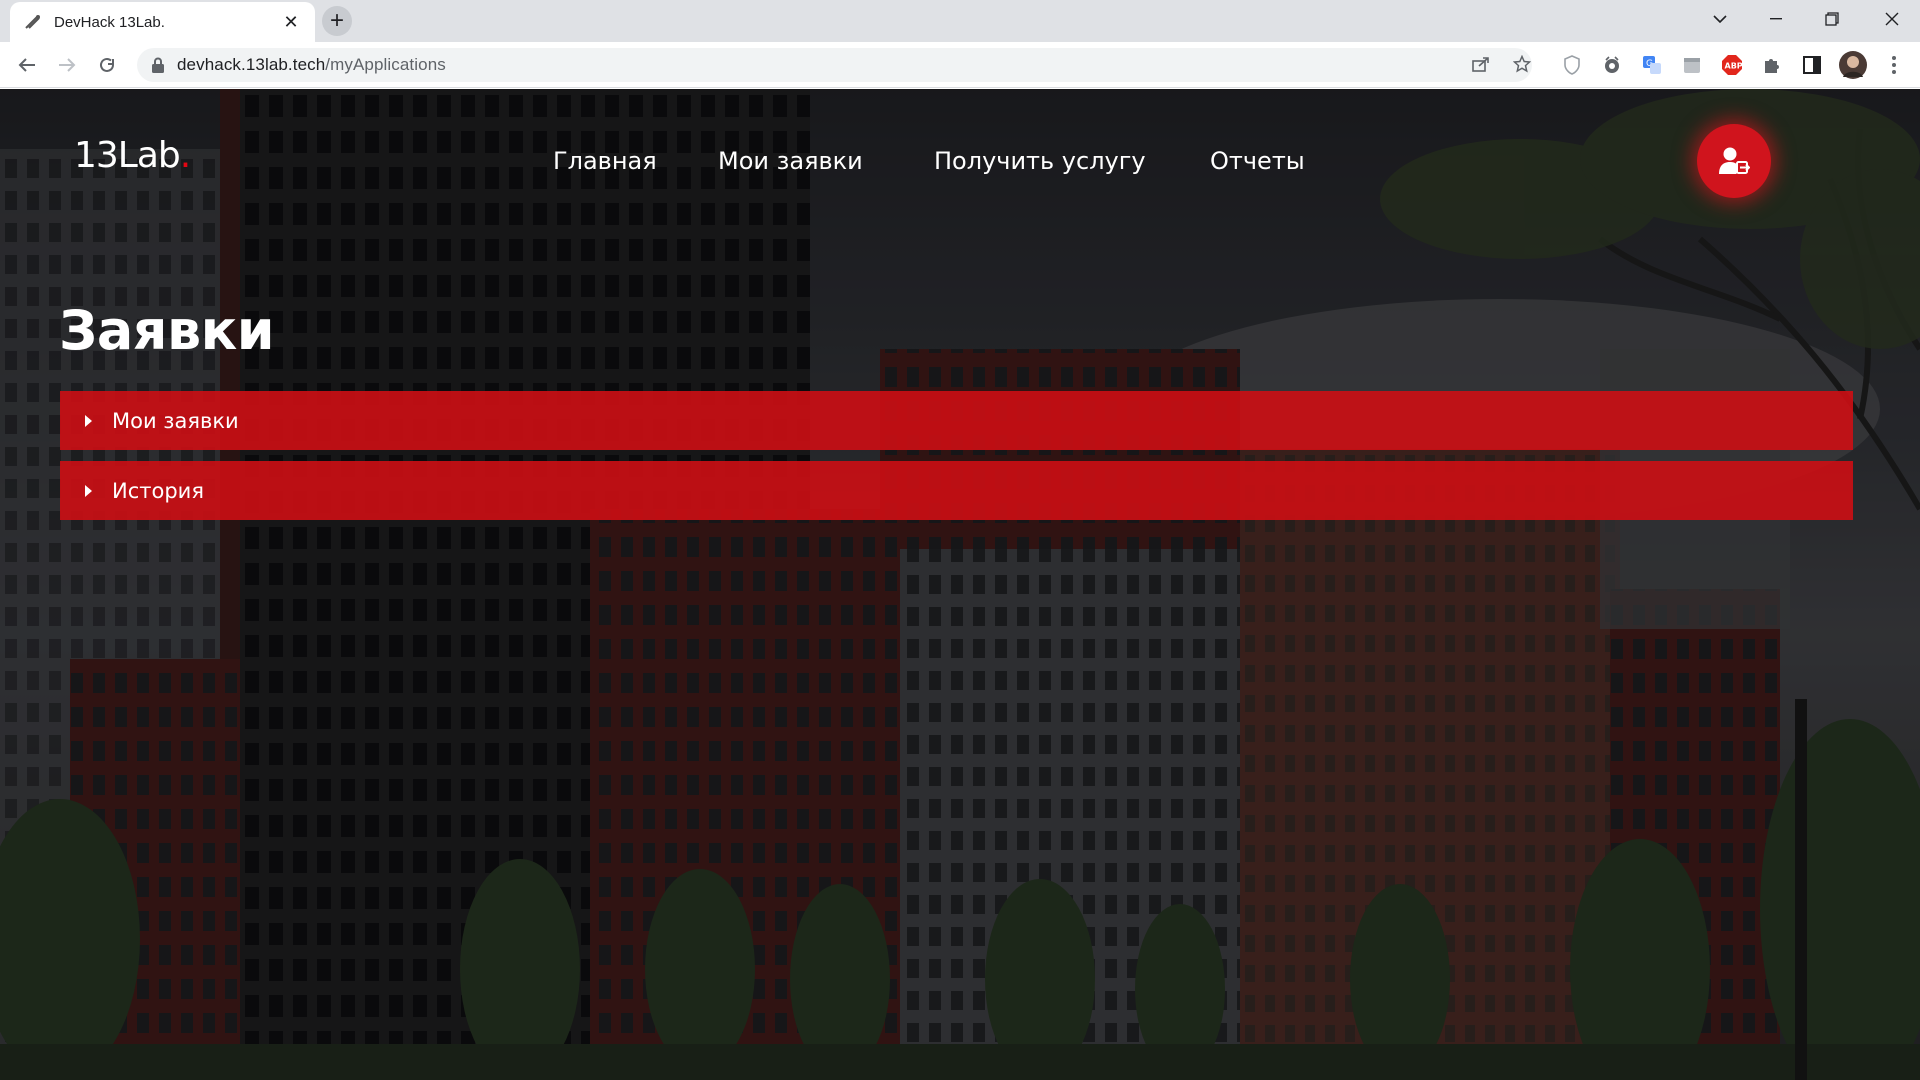  I want to click on eye-extension-icon, so click(1612, 65).